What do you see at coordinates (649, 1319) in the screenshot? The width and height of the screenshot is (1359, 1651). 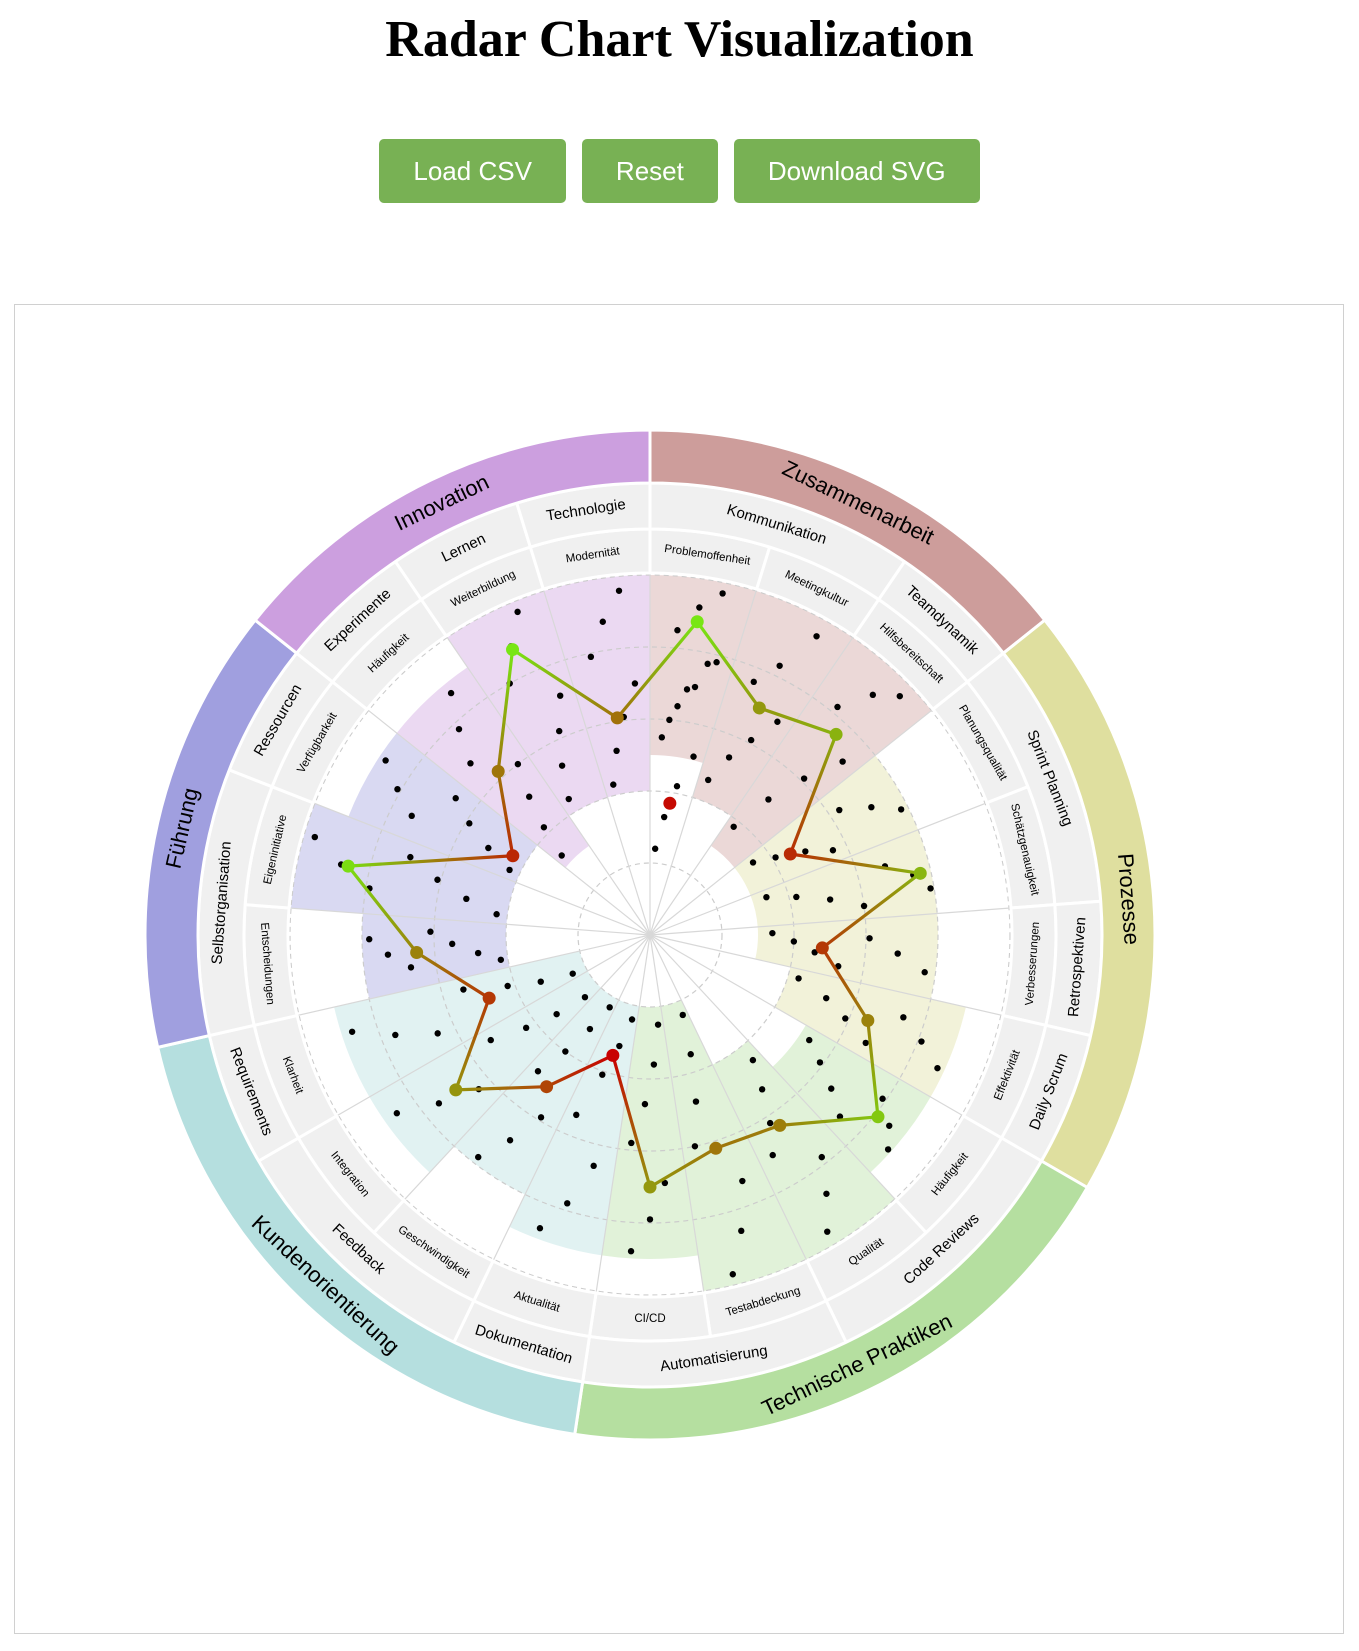 I see `item-label: CI/CD` at bounding box center [649, 1319].